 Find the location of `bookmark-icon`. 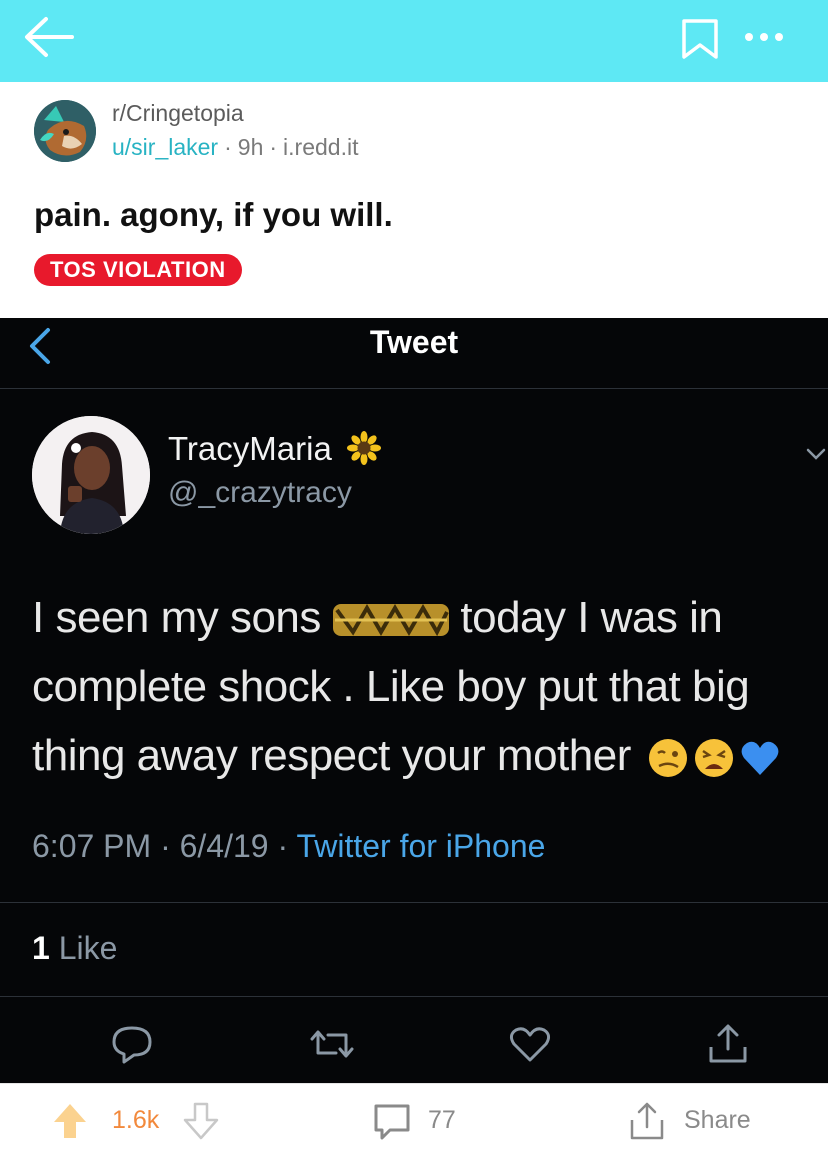

bookmark-icon is located at coordinates (700, 39).